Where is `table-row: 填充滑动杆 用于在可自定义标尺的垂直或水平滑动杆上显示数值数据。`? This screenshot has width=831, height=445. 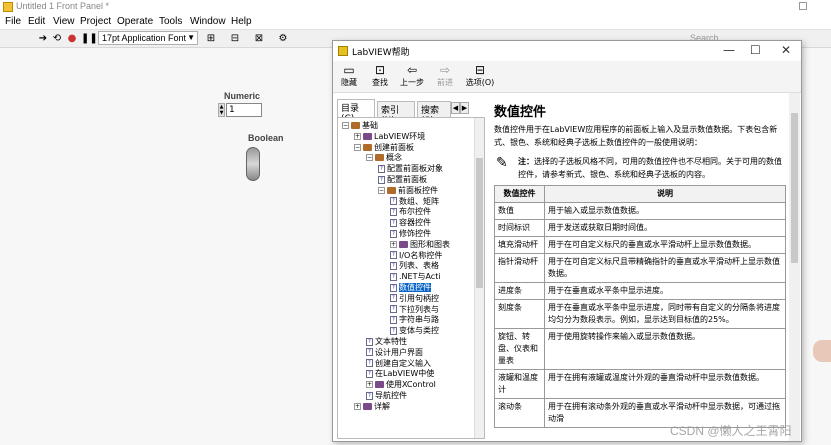
table-row: 填充滑动杆 用于在可自定义标尺的垂直或水平滑动杆上显示数值数据。 is located at coordinates (640, 245).